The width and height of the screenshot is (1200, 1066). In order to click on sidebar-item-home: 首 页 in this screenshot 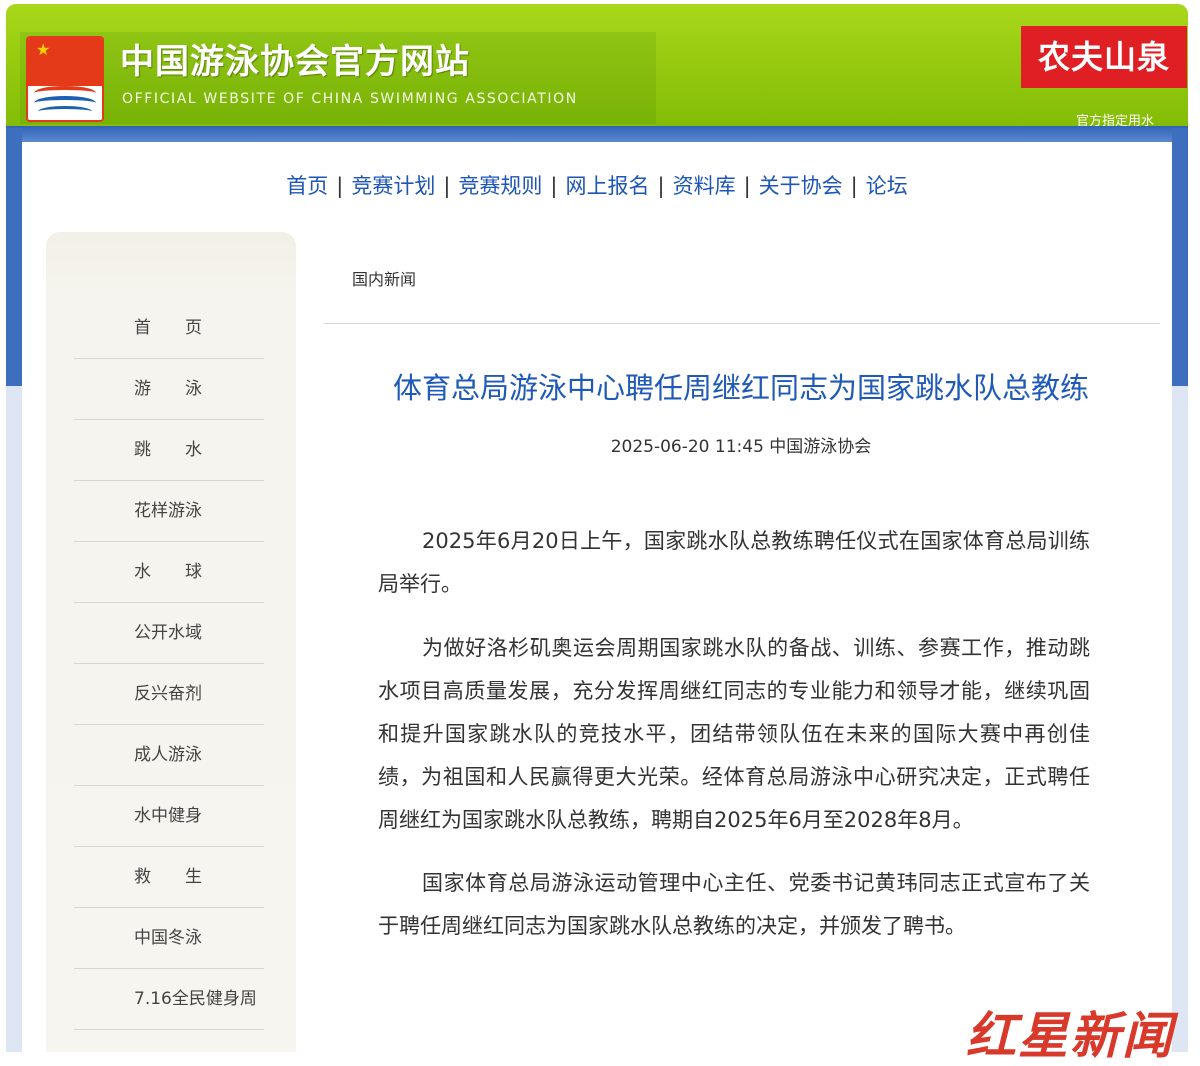, I will do `click(169, 328)`.